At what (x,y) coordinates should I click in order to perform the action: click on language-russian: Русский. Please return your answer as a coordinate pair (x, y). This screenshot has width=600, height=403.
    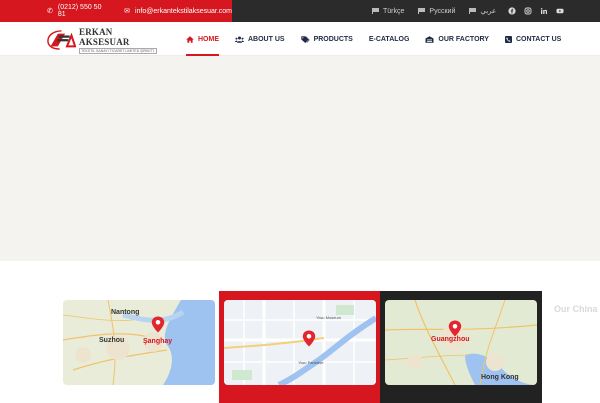
    Looking at the image, I should click on (436, 11).